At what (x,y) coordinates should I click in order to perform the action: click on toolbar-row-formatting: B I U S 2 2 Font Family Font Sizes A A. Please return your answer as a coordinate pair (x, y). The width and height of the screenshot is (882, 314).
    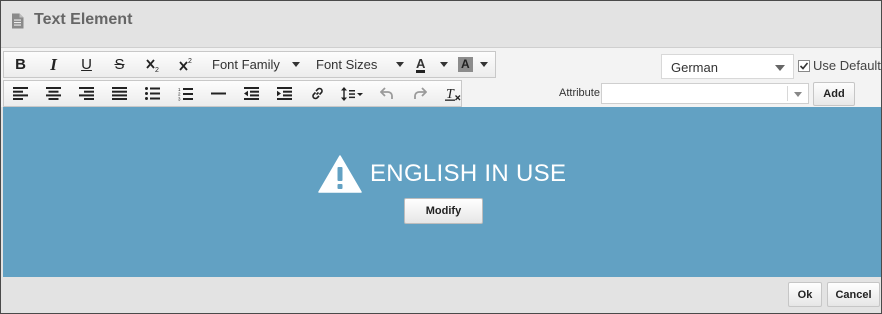
    Looking at the image, I should click on (249, 64).